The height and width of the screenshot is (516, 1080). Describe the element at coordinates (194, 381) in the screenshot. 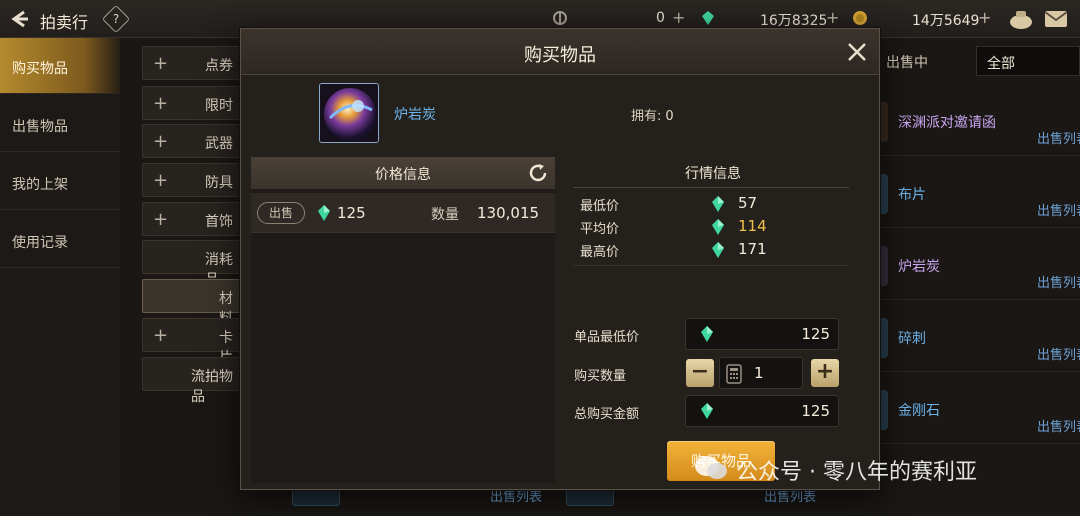

I see `category-unsold: 流拍物品` at that location.